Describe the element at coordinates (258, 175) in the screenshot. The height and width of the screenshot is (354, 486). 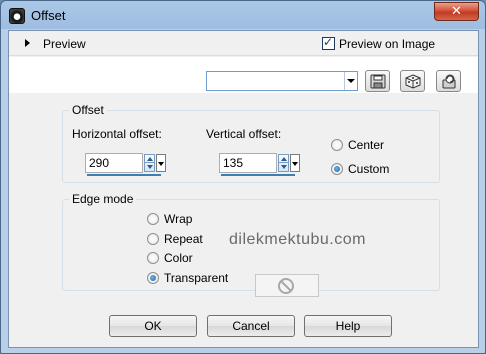
I see `vertical-offset-slider` at that location.